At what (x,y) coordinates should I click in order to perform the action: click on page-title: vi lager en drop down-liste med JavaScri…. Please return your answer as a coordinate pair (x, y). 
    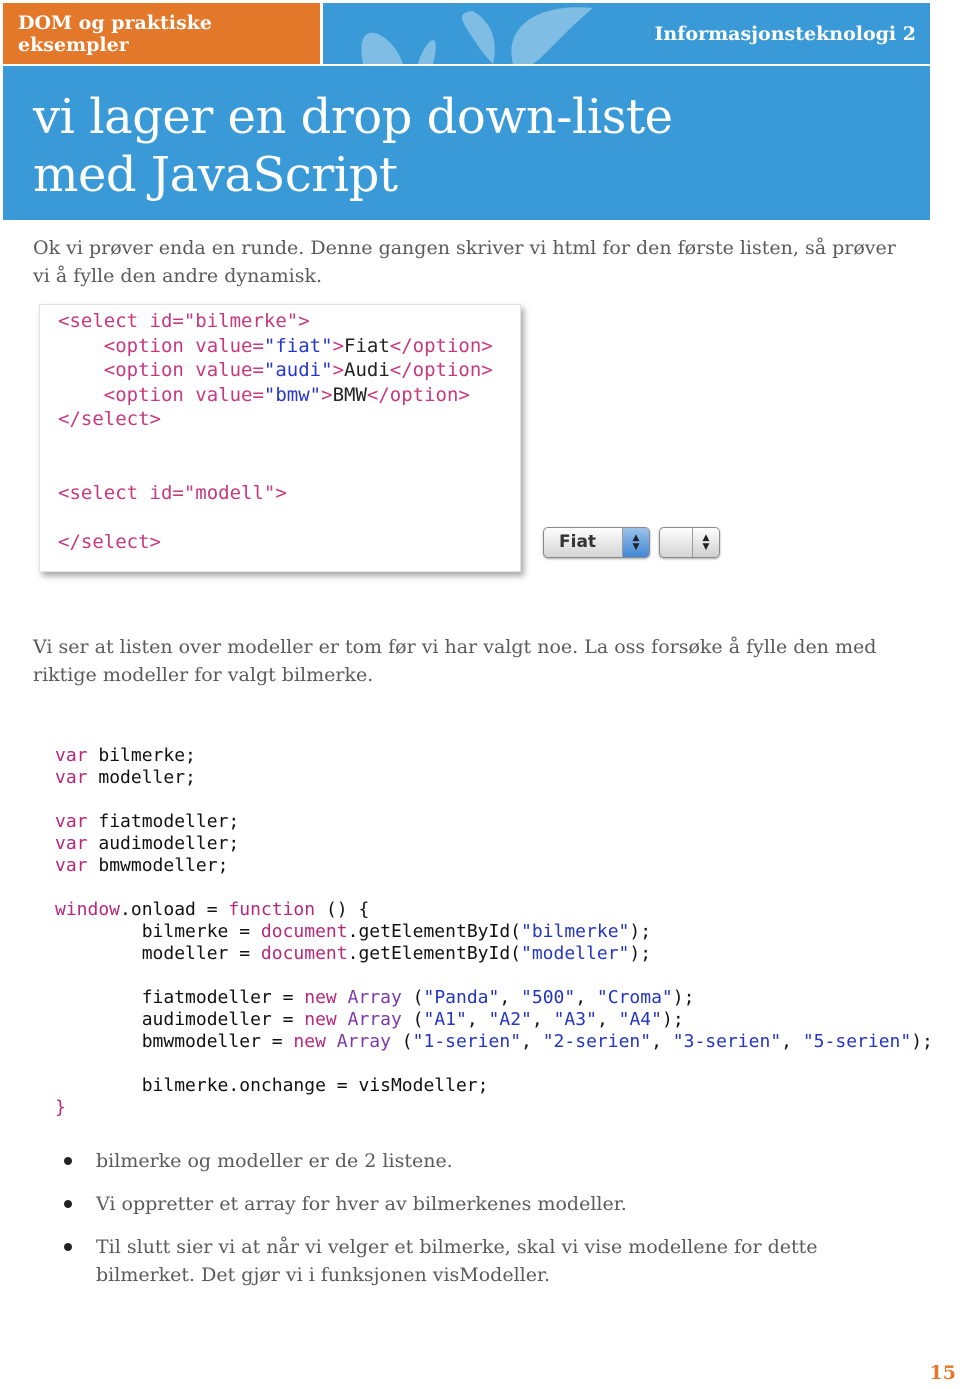
    Looking at the image, I should click on (353, 146).